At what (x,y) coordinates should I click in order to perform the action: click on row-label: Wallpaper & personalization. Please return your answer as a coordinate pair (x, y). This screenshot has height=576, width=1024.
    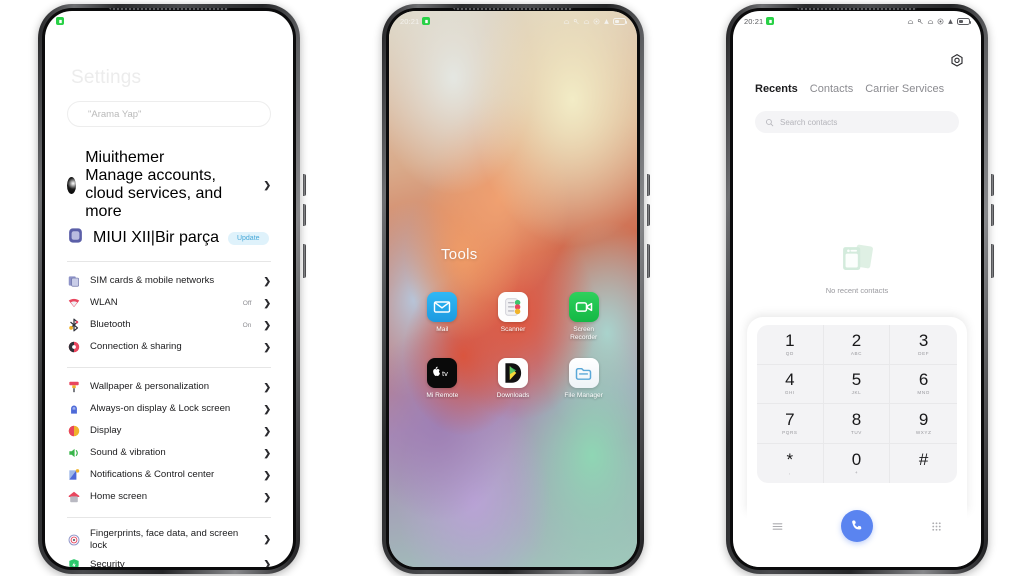
    Looking at the image, I should click on (150, 386).